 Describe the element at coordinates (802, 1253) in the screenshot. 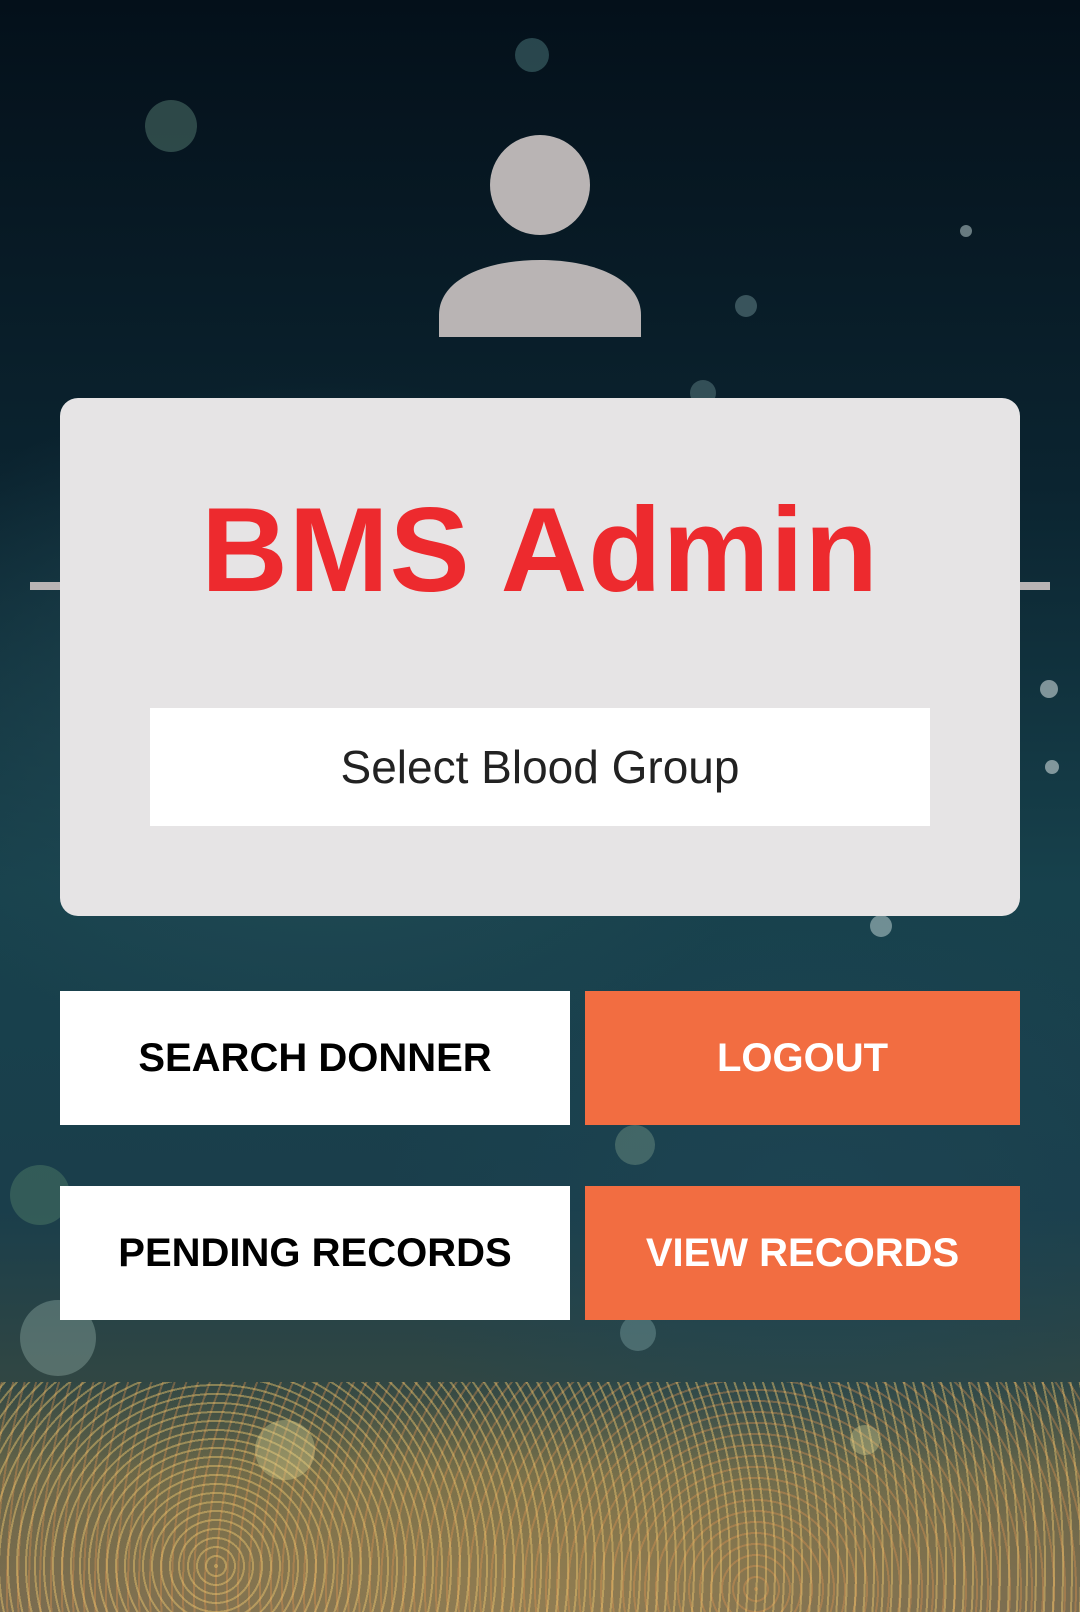

I see `view-records-button: VIEW RECORDS` at that location.